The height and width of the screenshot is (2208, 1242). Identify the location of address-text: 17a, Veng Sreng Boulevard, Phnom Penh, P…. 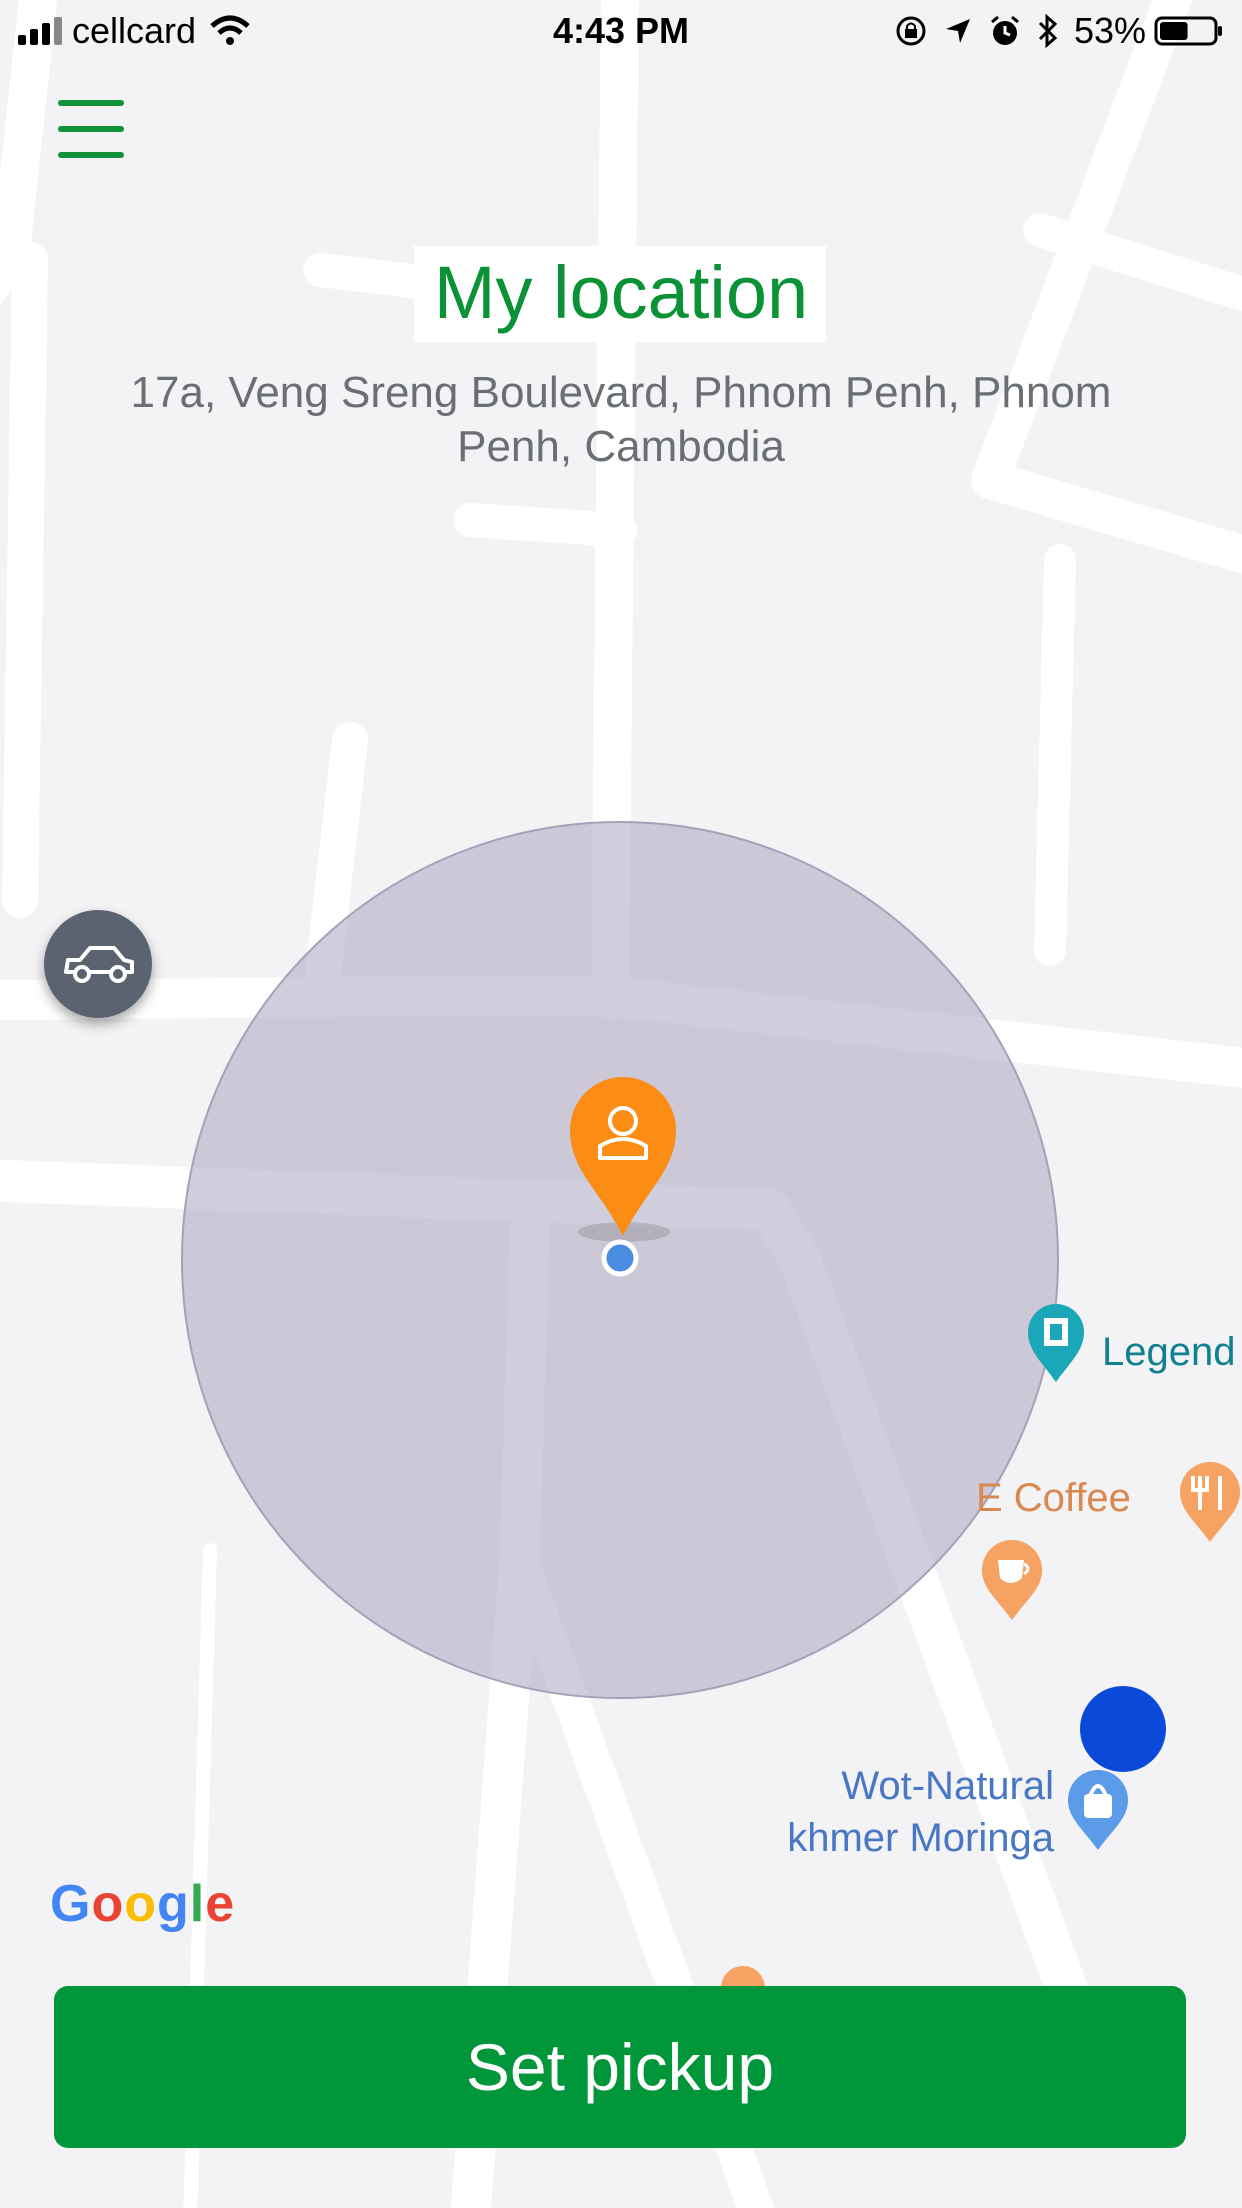
(621, 419).